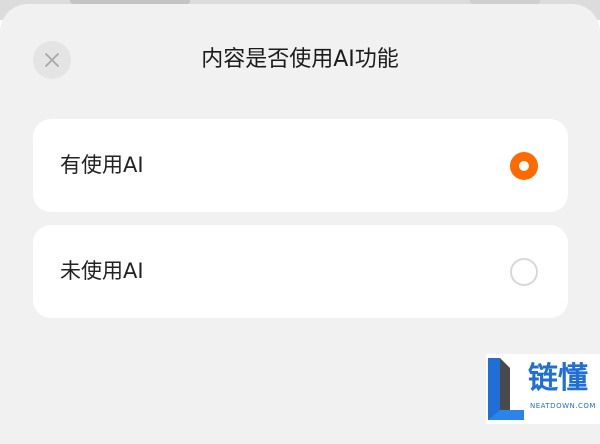  I want to click on option-label: 未使用AI, so click(102, 271).